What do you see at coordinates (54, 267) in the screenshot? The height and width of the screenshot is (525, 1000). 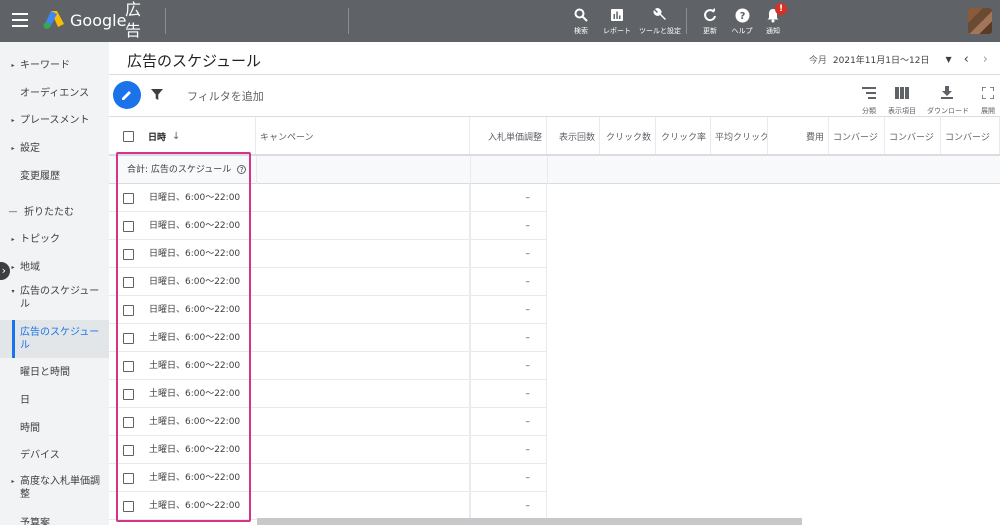 I see `sidebar-item-locations: ▸ 地域` at bounding box center [54, 267].